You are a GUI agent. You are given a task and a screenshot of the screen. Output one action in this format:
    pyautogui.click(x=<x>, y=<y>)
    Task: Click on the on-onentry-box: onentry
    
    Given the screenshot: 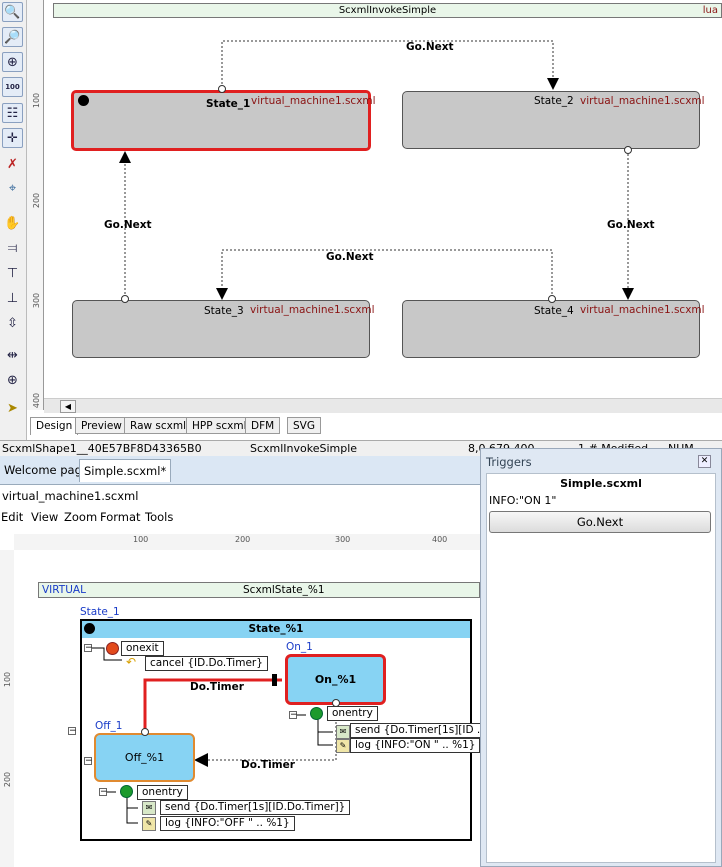 What is the action you would take?
    pyautogui.click(x=352, y=713)
    